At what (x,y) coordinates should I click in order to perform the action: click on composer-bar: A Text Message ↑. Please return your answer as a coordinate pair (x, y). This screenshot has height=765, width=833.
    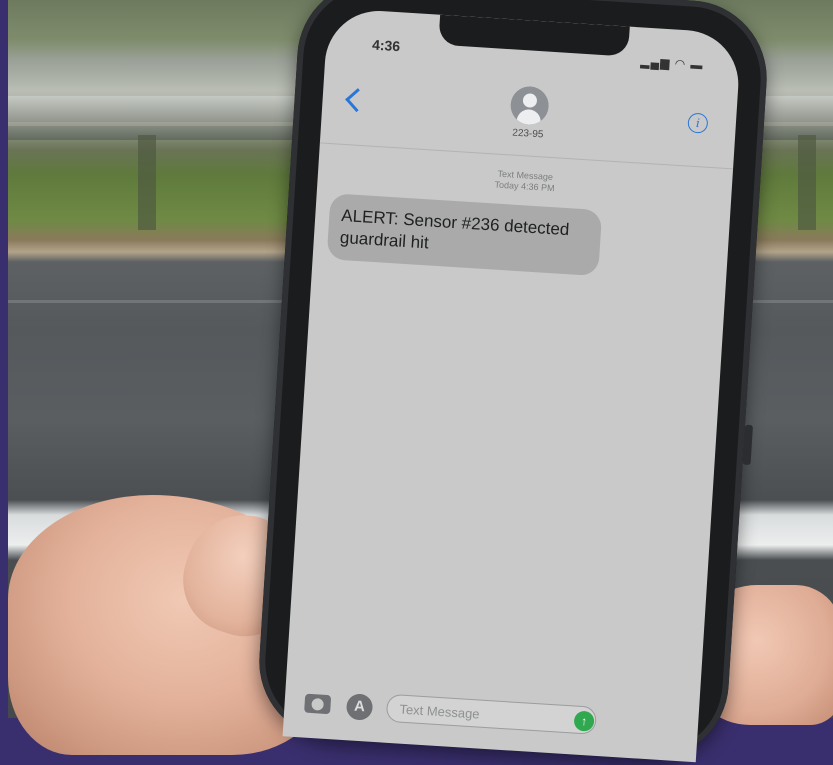
    Looking at the image, I should click on (491, 717).